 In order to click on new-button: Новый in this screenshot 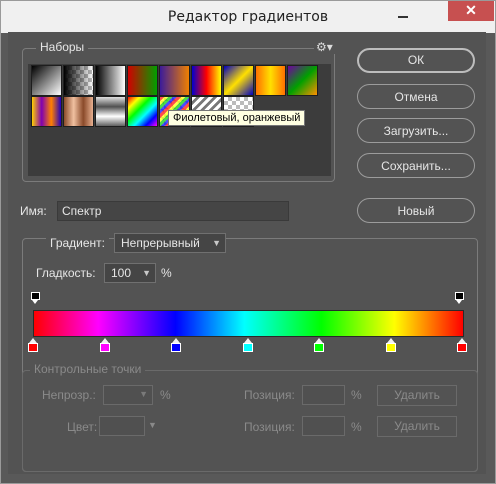, I will do `click(416, 210)`.